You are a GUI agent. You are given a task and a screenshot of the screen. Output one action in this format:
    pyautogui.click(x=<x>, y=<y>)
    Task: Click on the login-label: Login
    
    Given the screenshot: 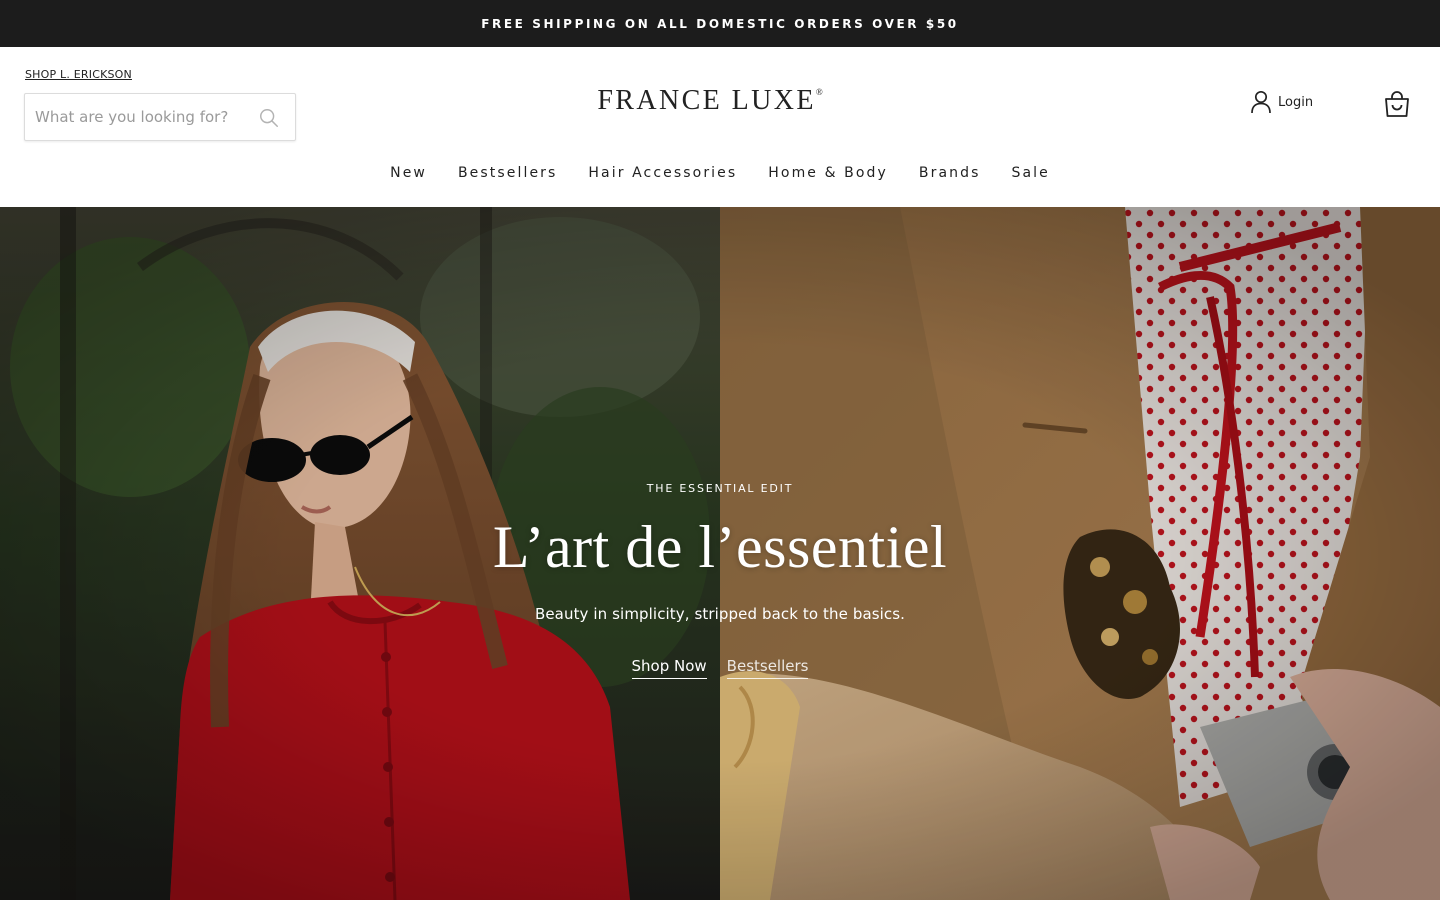 What is the action you would take?
    pyautogui.click(x=1296, y=102)
    